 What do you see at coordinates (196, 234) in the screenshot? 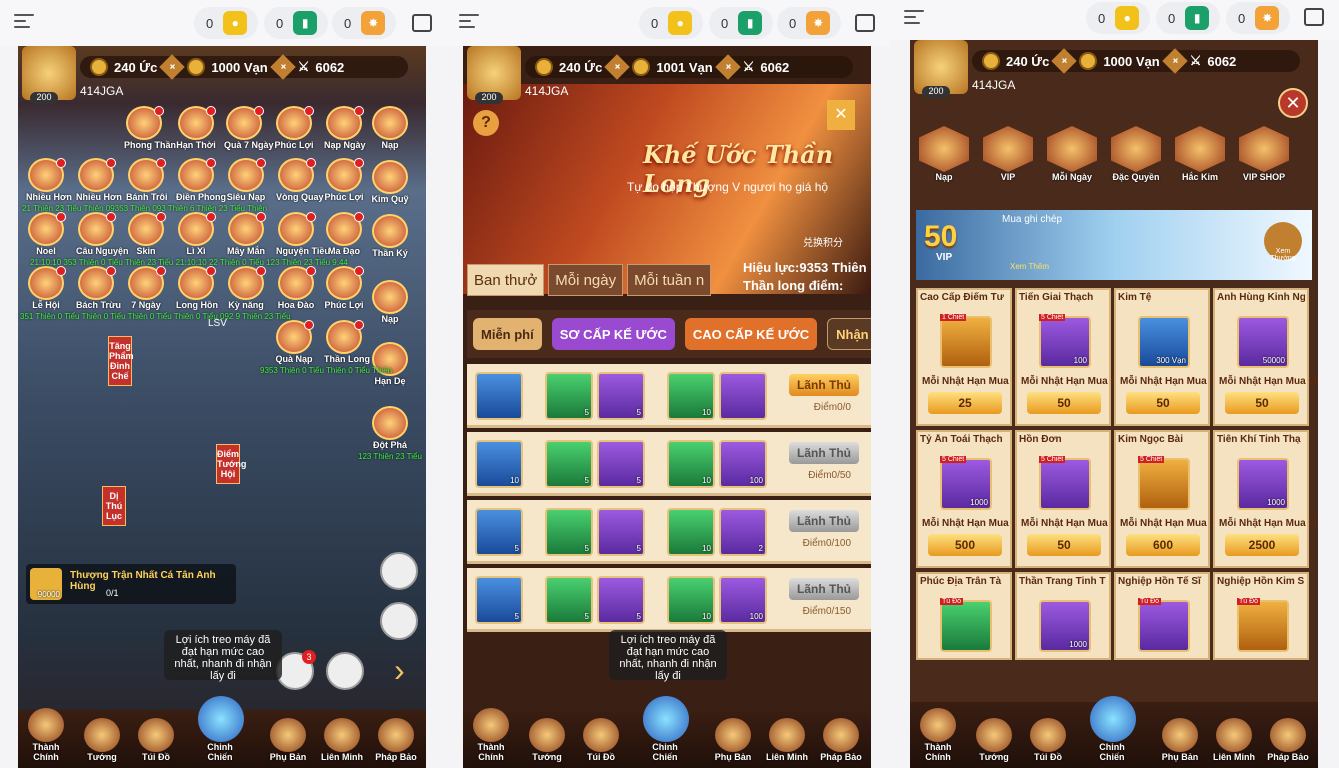
I see `event-icon: Lì Xì` at bounding box center [196, 234].